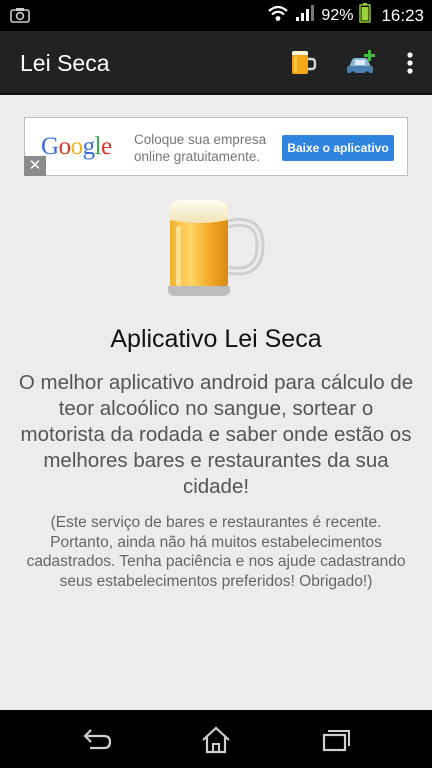 This screenshot has width=432, height=768. Describe the element at coordinates (97, 740) in the screenshot. I see `back-icon` at that location.